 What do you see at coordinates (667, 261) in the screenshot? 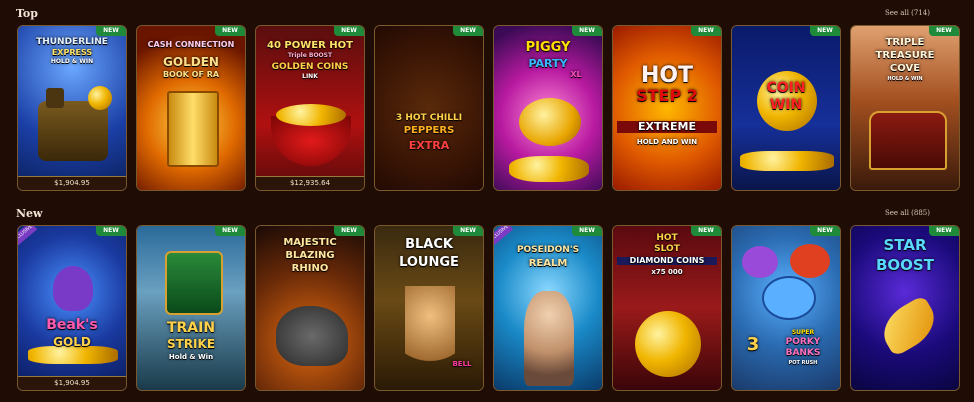
I see `game-title-line3: DIAMOND COINS` at bounding box center [667, 261].